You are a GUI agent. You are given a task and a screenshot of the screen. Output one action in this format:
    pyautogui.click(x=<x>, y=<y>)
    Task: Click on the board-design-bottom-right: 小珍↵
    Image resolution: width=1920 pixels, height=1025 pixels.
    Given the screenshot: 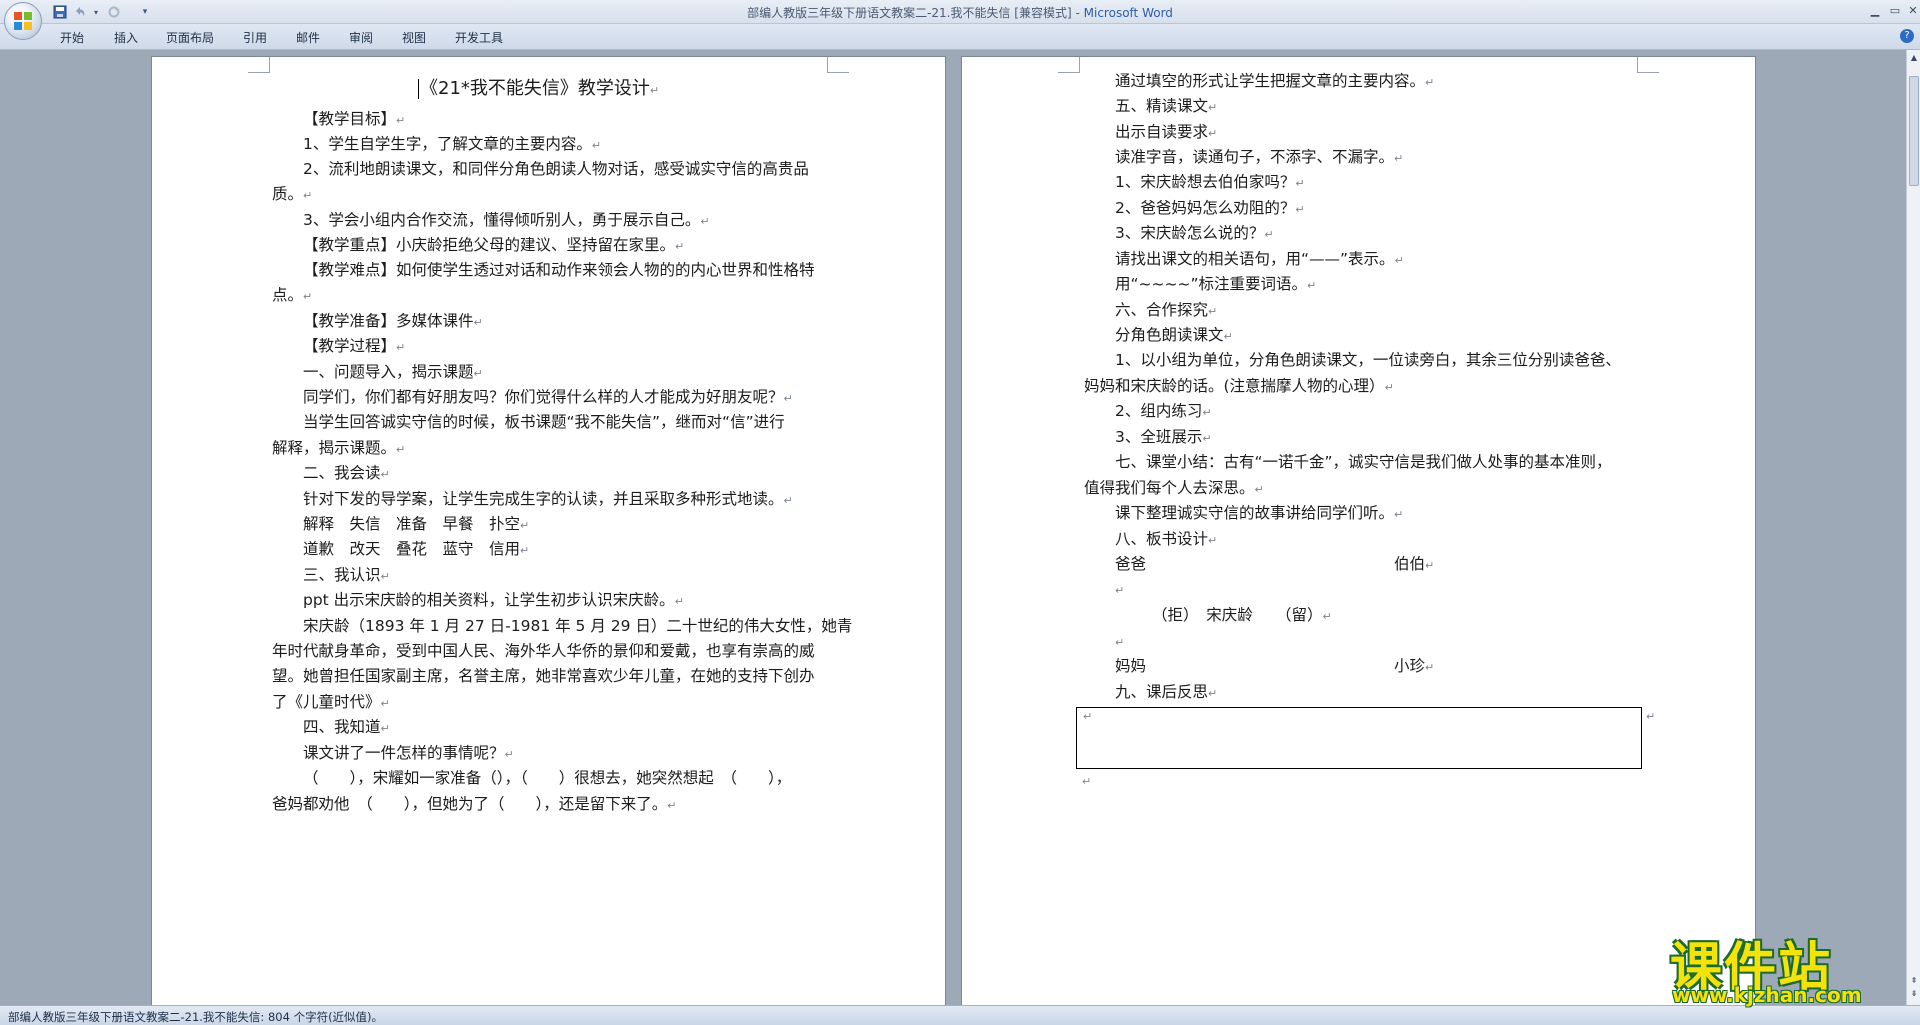 What is the action you would take?
    pyautogui.click(x=1414, y=667)
    